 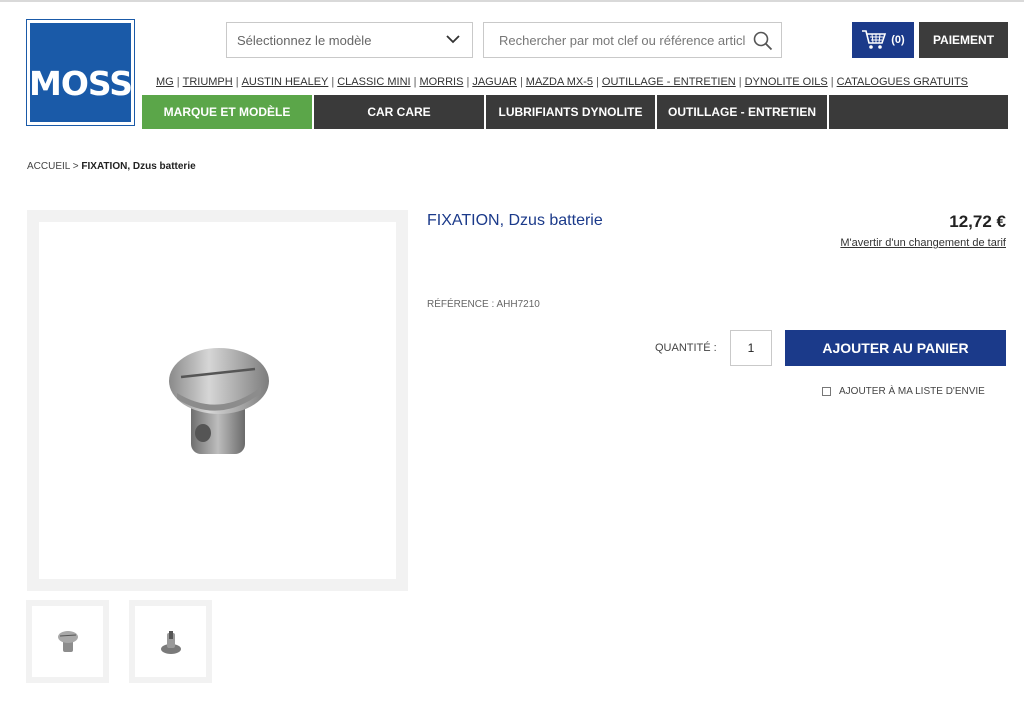 What do you see at coordinates (494, 84) in the screenshot?
I see `brand-link-jaguar: JAGUAR` at bounding box center [494, 84].